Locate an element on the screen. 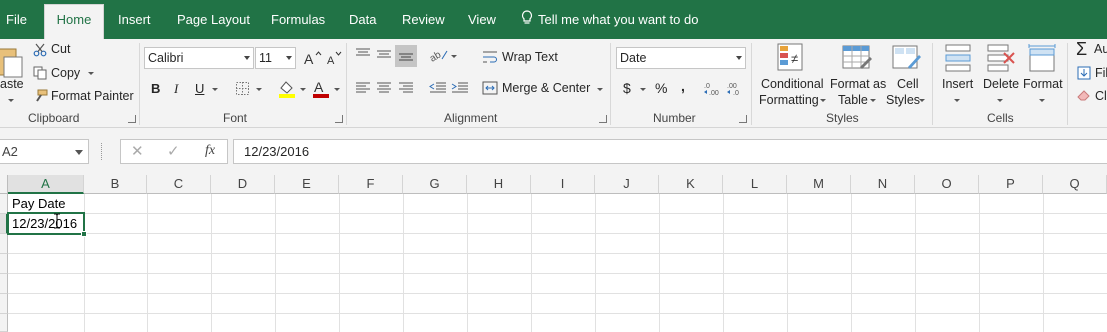 This screenshot has height=332, width=1107. format-painter-button: Format Painter is located at coordinates (92, 96).